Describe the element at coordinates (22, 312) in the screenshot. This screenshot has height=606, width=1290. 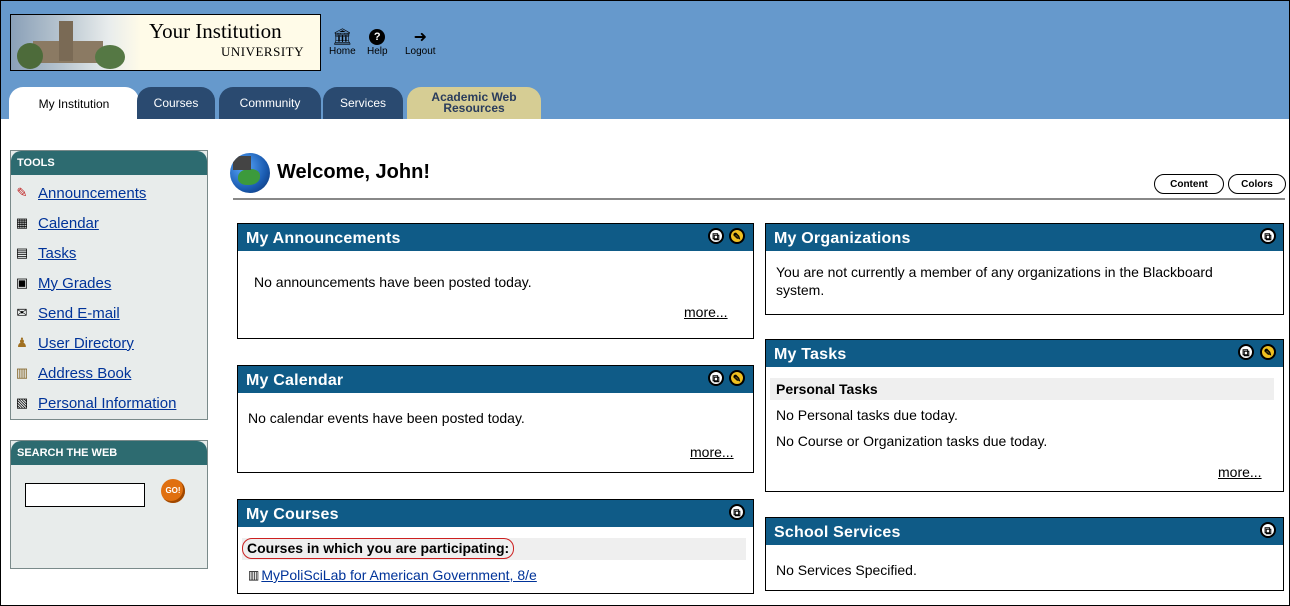
I see `envelope-icon: ✉` at that location.